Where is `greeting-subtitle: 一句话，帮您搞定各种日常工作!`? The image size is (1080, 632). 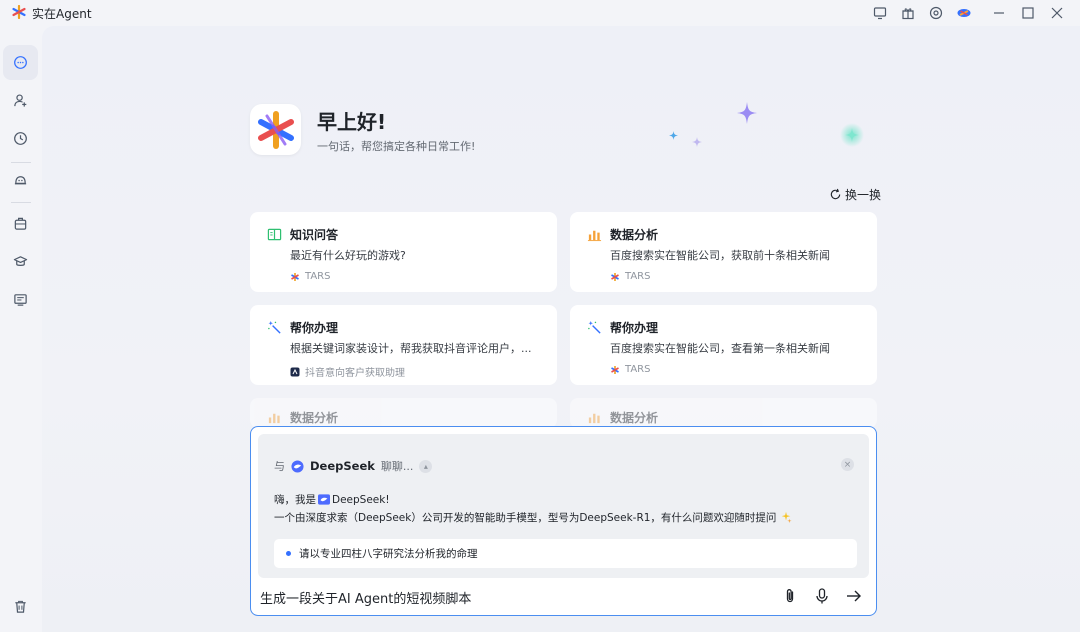
greeting-subtitle: 一句话，帮您搞定各种日常工作! is located at coordinates (396, 146).